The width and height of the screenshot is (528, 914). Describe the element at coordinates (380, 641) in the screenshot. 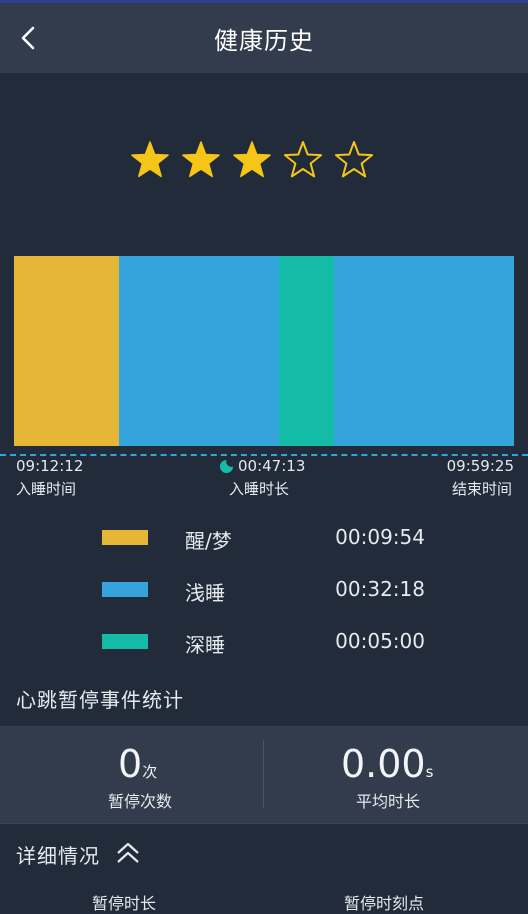

I see `legend-time-deep: 00:05:00` at that location.